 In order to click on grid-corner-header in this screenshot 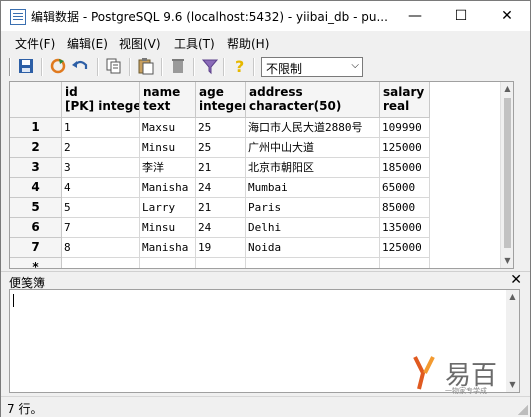, I will do `click(36, 100)`.